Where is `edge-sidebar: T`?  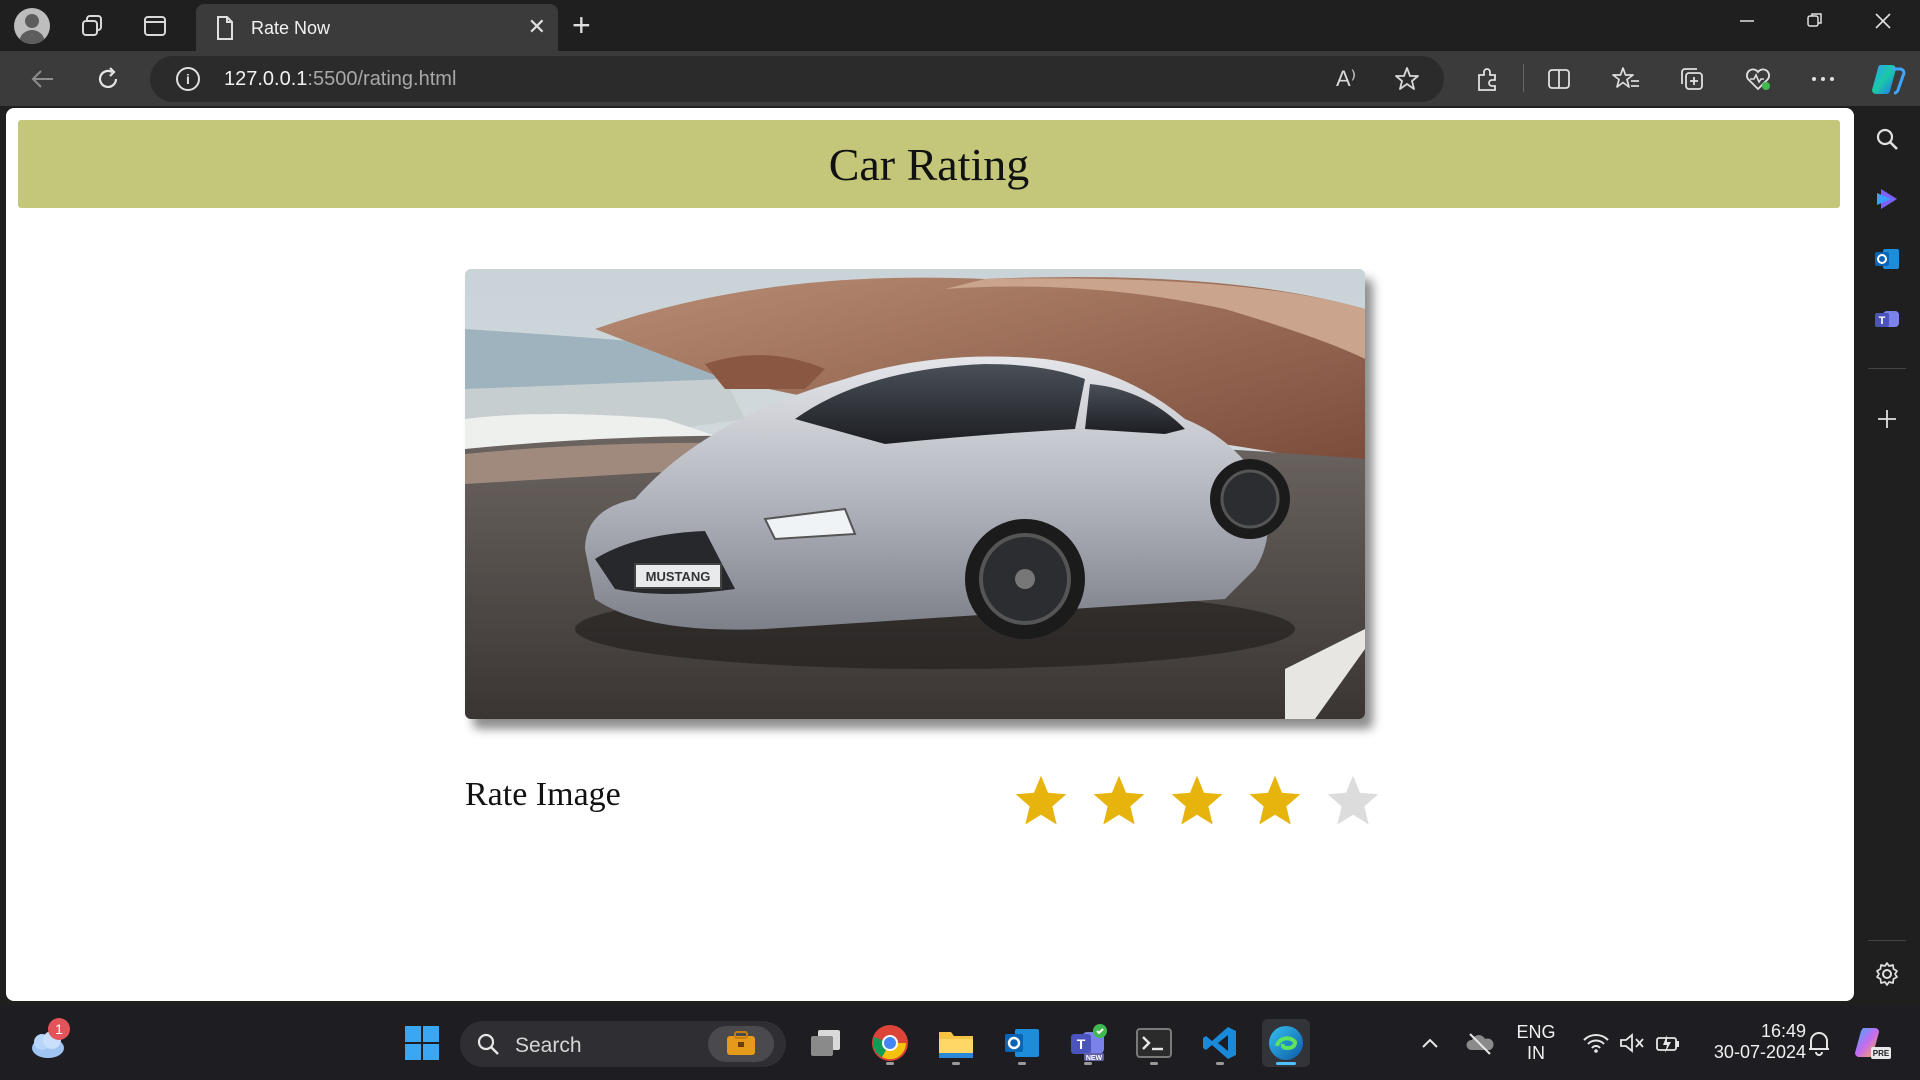
edge-sidebar: T is located at coordinates (1887, 556).